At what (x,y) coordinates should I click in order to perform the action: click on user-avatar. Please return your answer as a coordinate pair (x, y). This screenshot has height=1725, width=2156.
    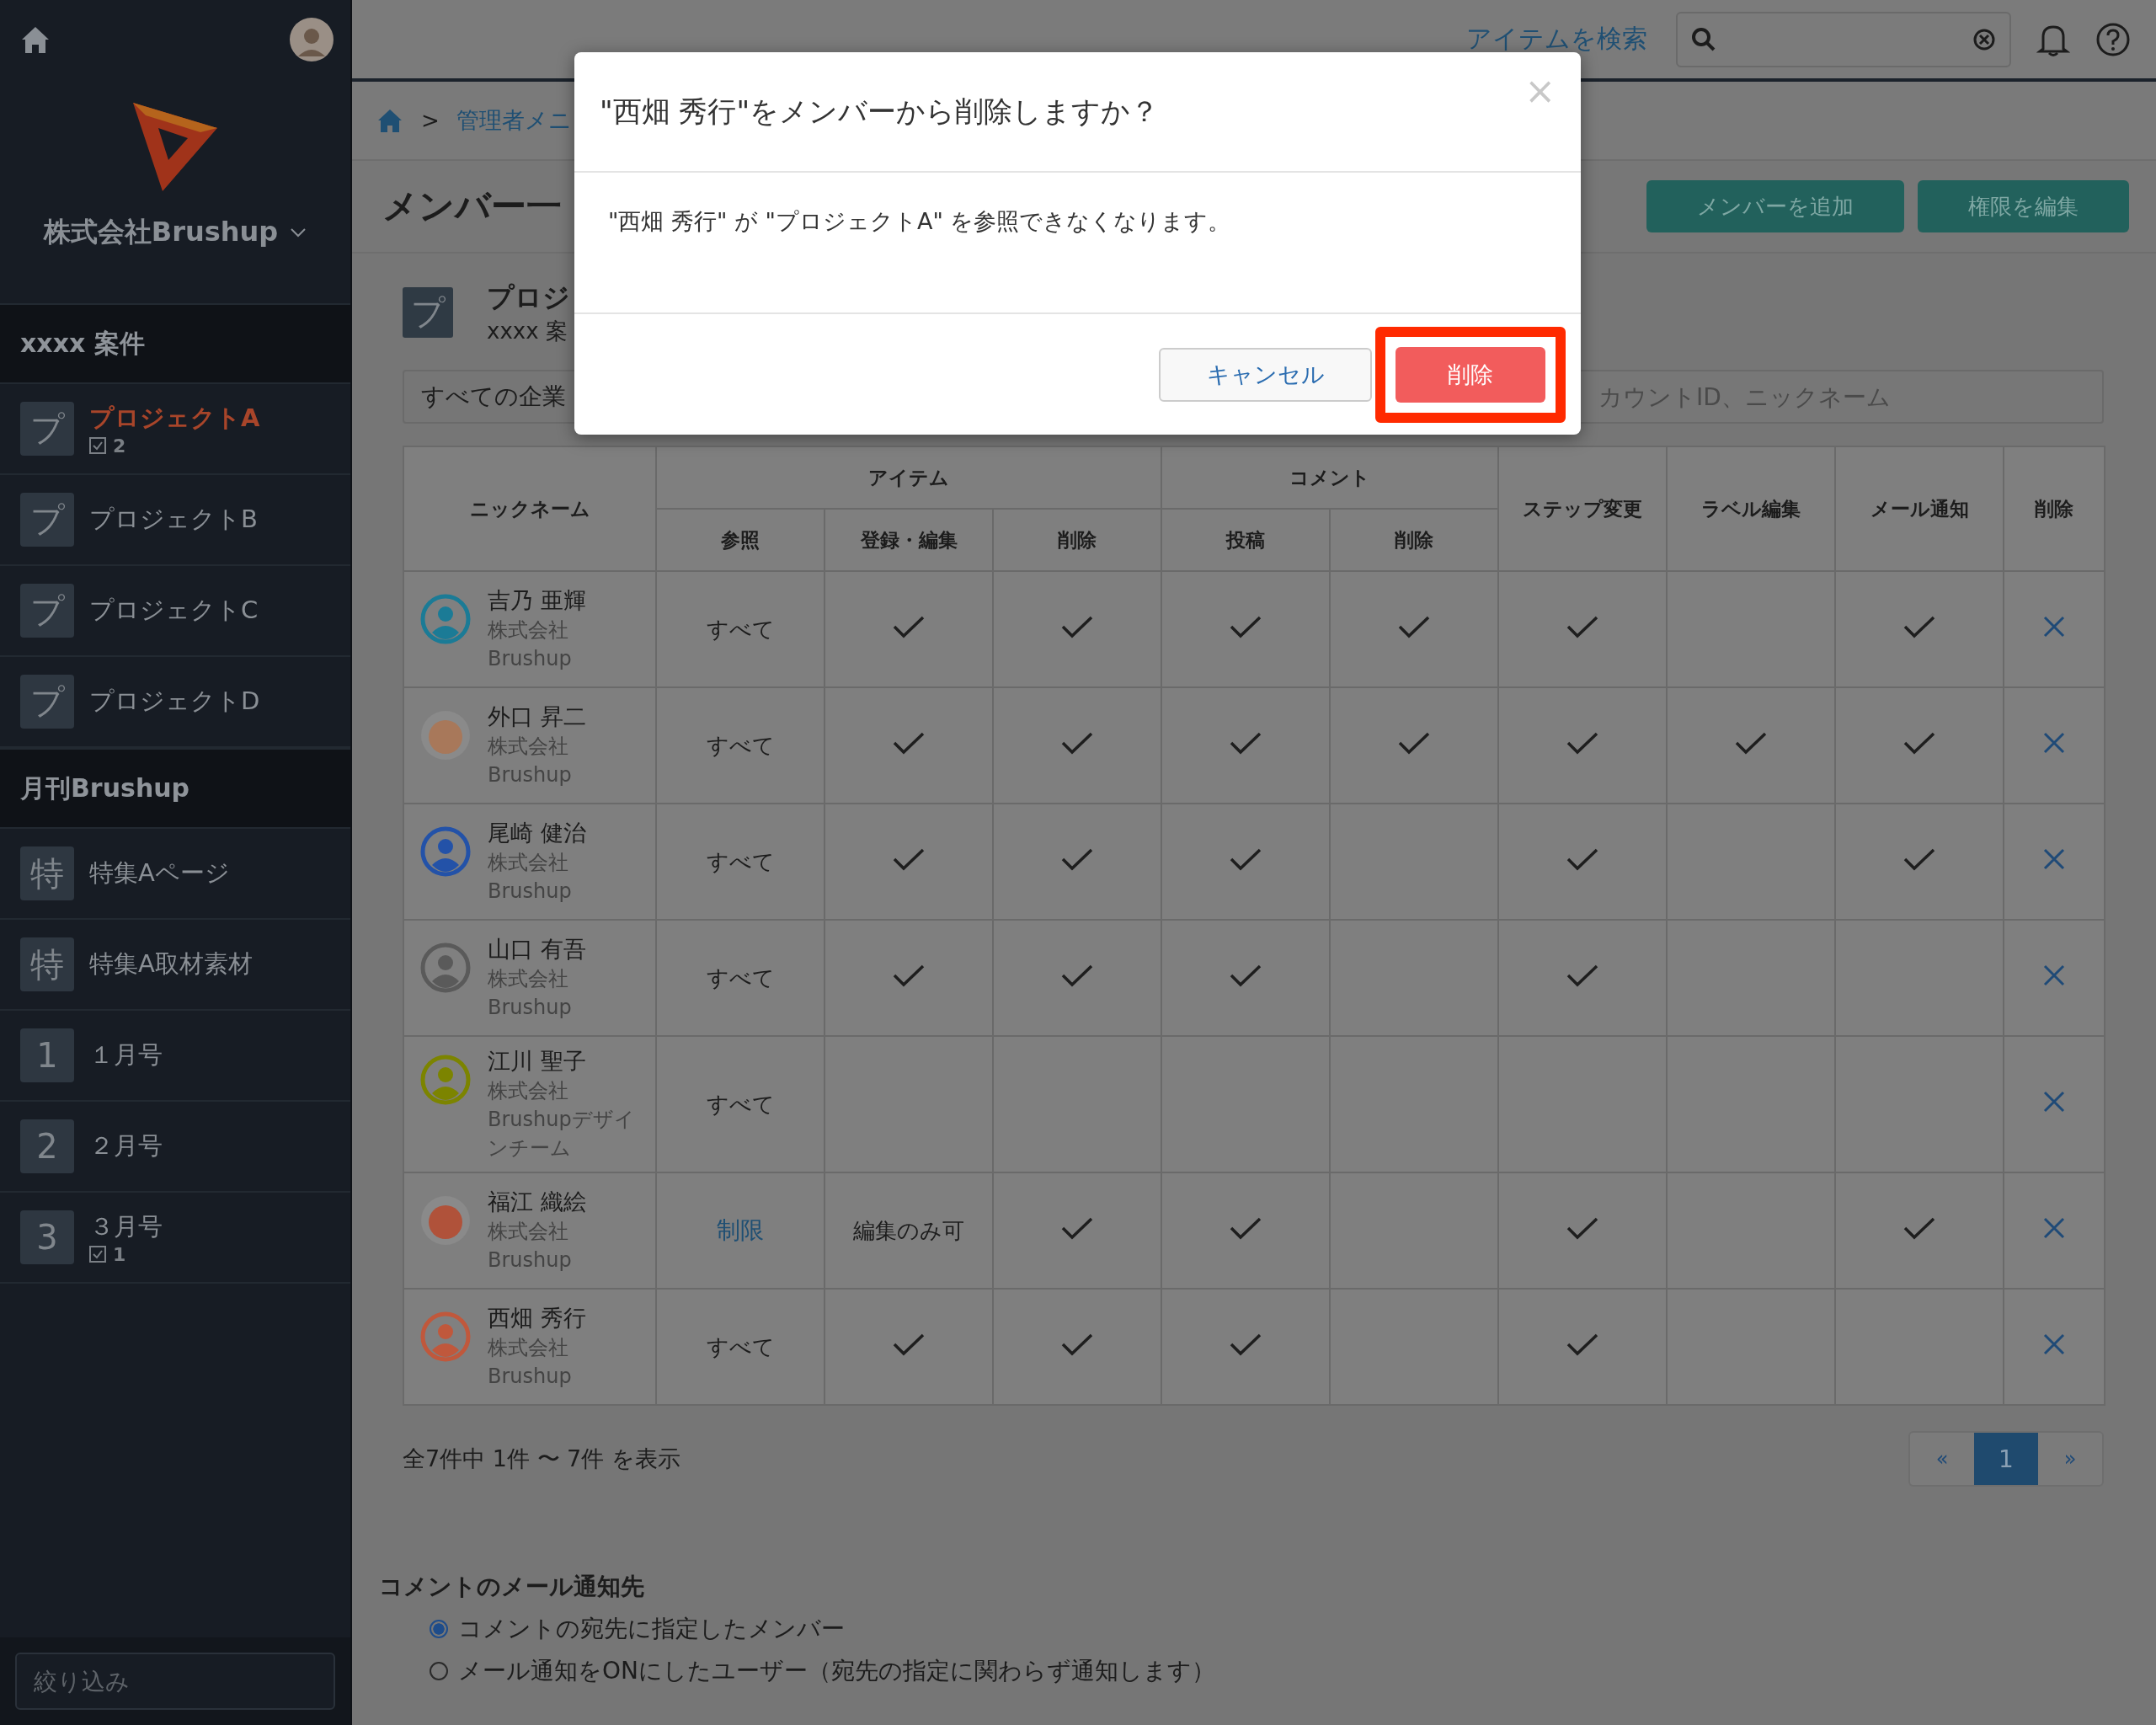
    Looking at the image, I should click on (312, 39).